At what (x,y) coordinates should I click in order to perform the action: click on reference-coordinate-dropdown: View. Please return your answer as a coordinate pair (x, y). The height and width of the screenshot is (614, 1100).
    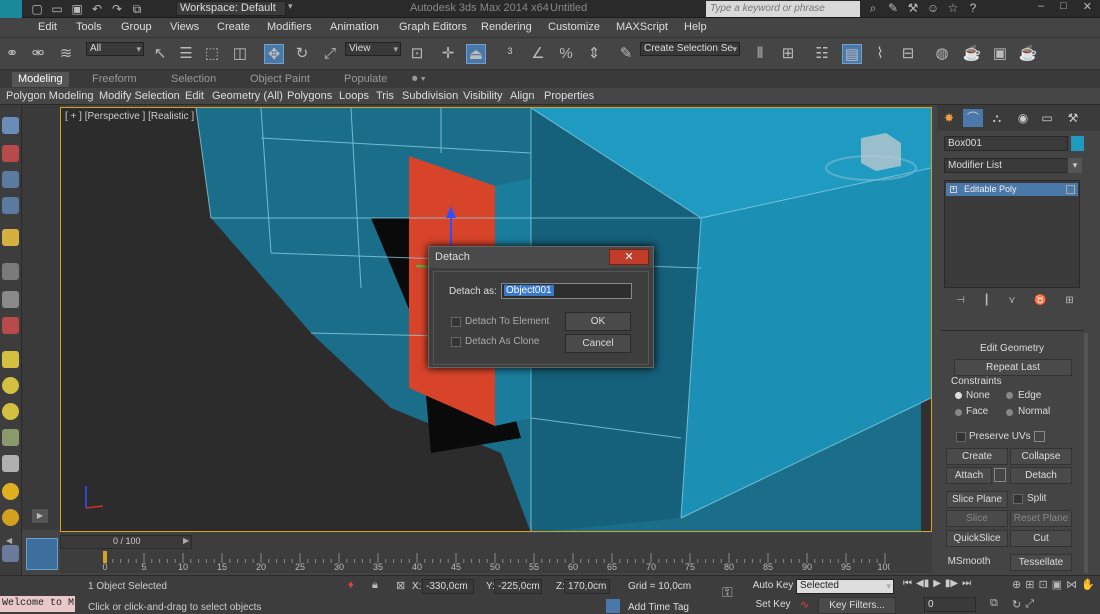
    Looking at the image, I should click on (373, 49).